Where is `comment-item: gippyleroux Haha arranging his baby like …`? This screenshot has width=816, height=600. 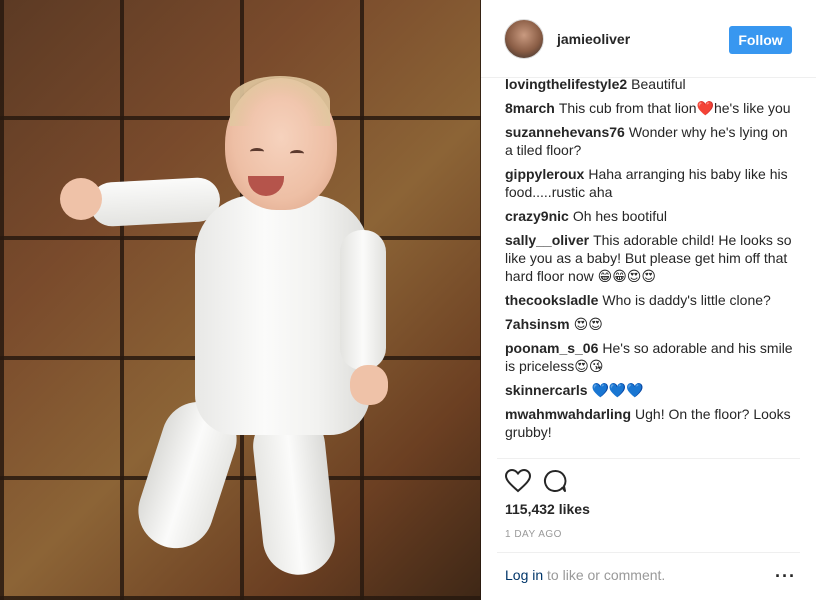
comment-item: gippyleroux Haha arranging his baby like … is located at coordinates (650, 183).